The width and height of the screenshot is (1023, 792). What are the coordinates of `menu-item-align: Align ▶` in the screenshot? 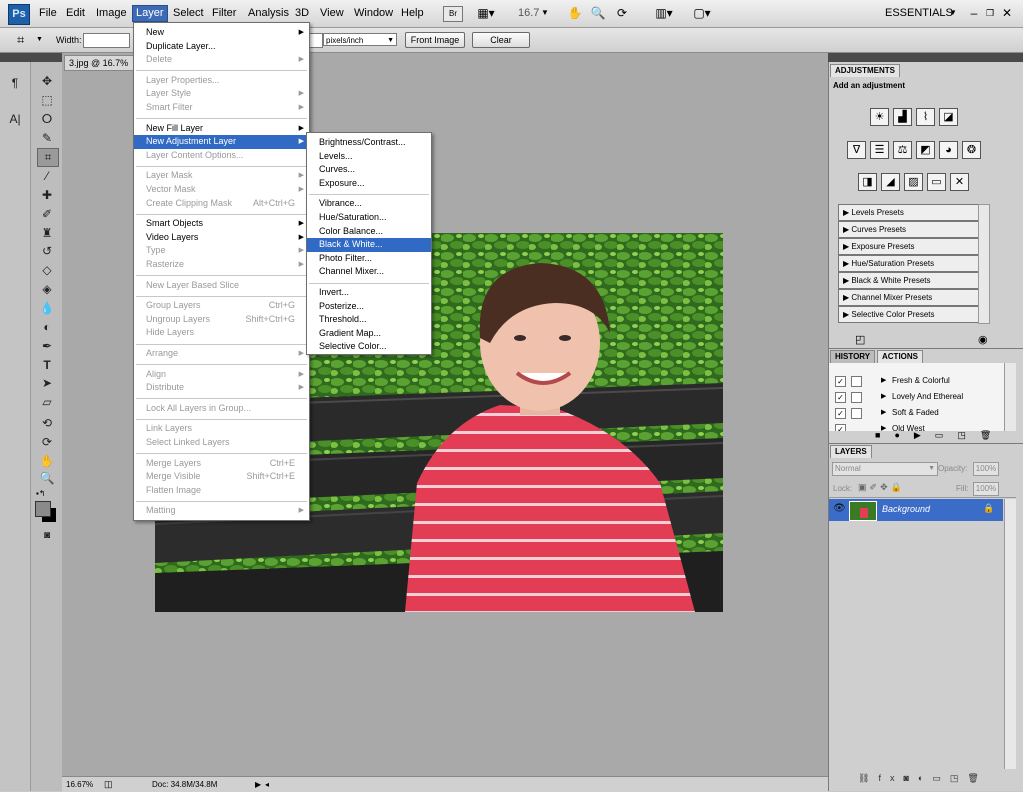 It's located at (221, 375).